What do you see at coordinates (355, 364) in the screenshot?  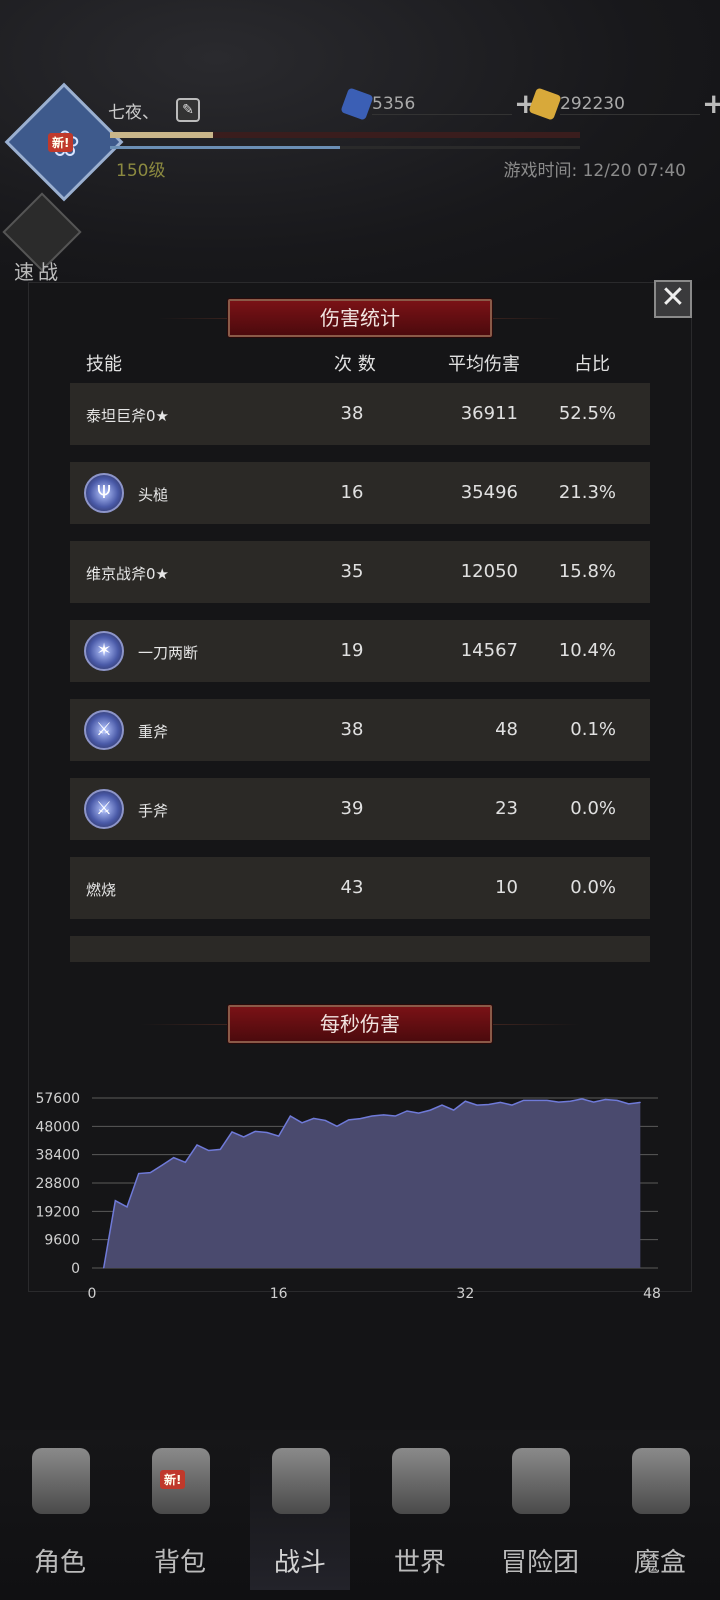 I see `col-count: 次 数` at bounding box center [355, 364].